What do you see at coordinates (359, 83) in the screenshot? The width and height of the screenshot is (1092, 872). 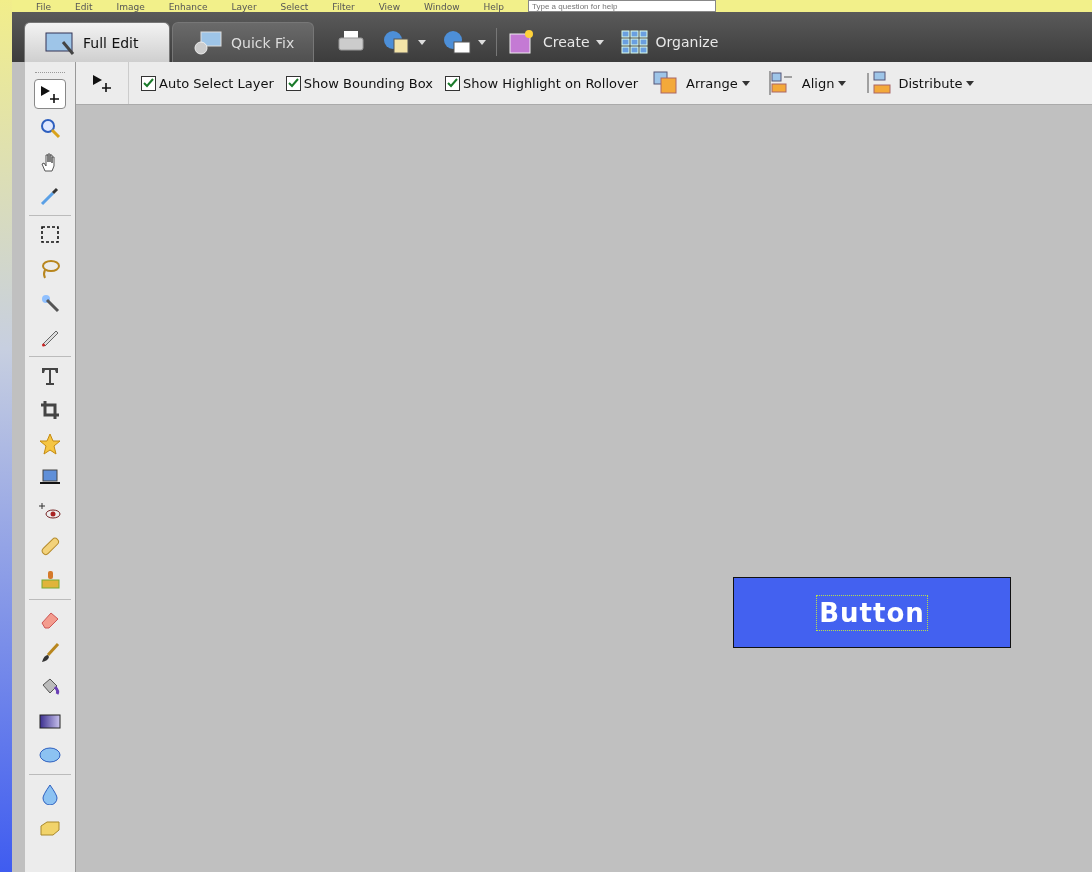 I see `option-checkbox: Show Bounding Box` at bounding box center [359, 83].